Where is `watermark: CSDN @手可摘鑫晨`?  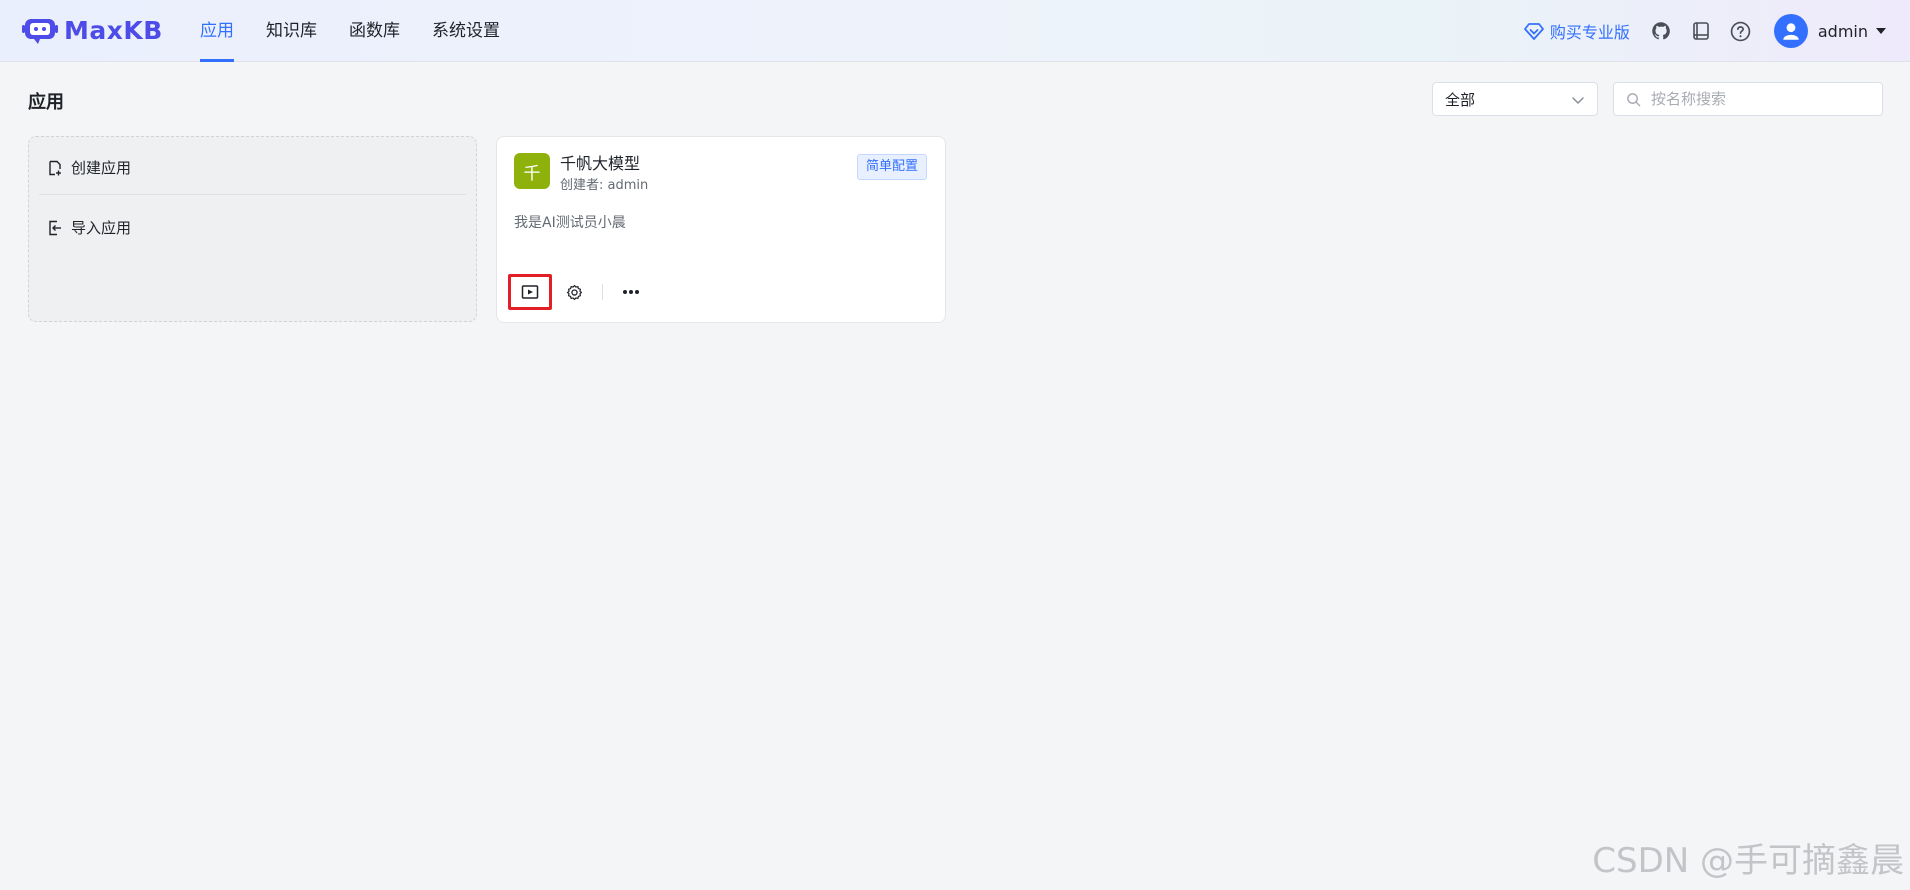 watermark: CSDN @手可摘鑫晨 is located at coordinates (1748, 861).